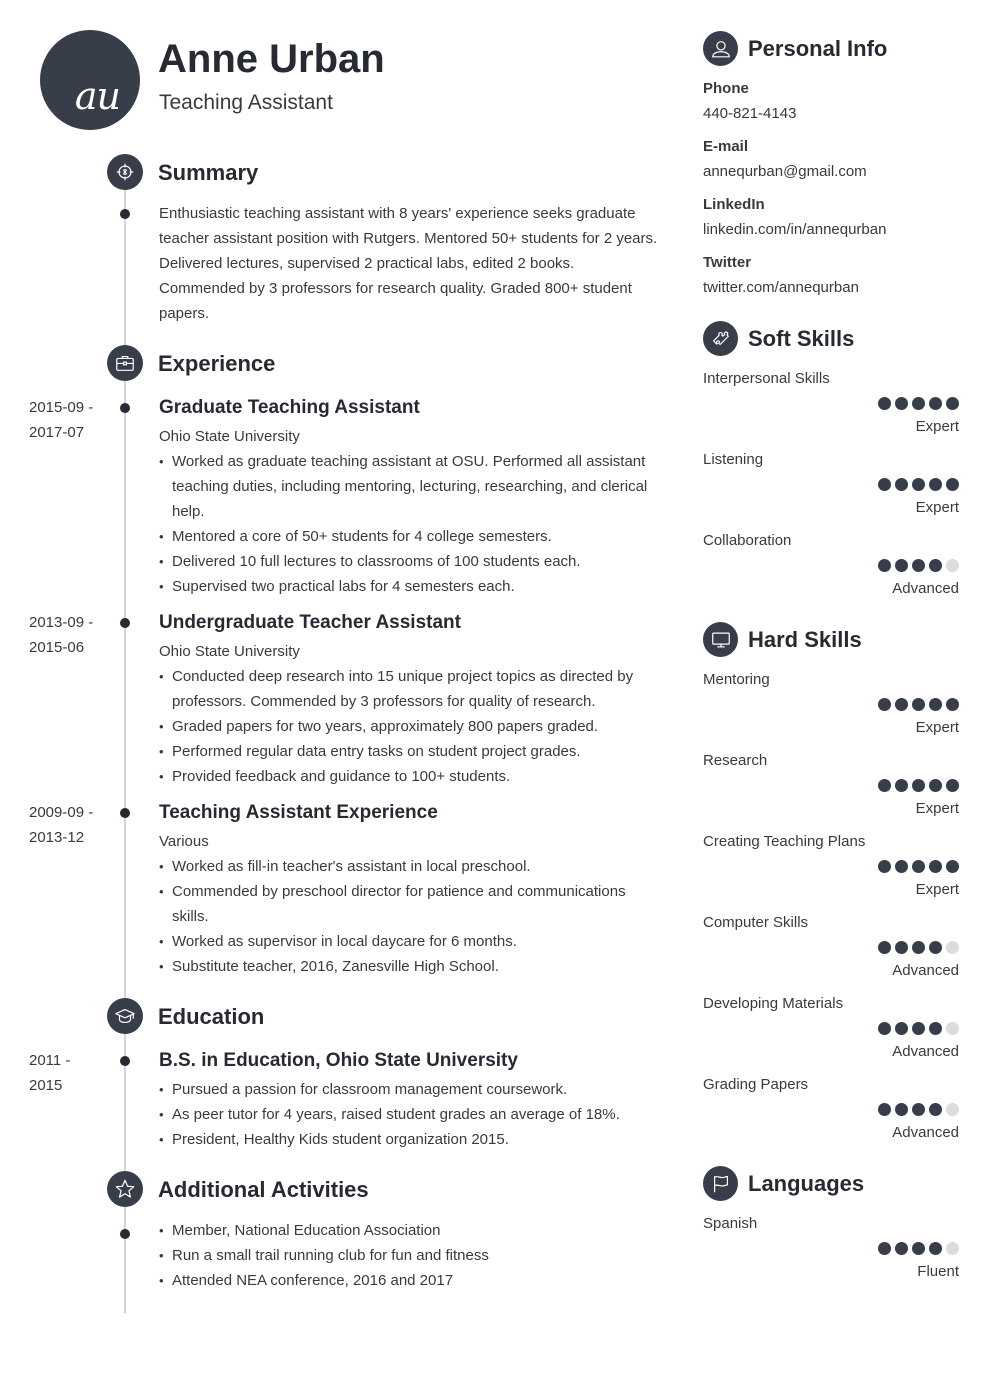 Image resolution: width=990 pixels, height=1400 pixels. I want to click on skill-item: Developing Materials Advanced, so click(831, 1030).